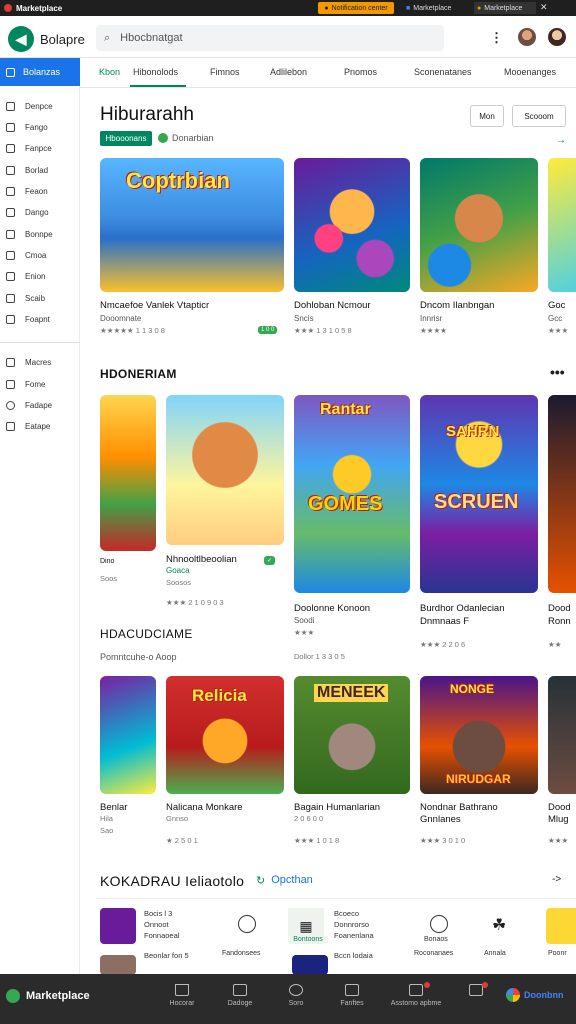 This screenshot has width=576, height=1024. What do you see at coordinates (36, 127) in the screenshot?
I see `sidebar-label: Fango` at bounding box center [36, 127].